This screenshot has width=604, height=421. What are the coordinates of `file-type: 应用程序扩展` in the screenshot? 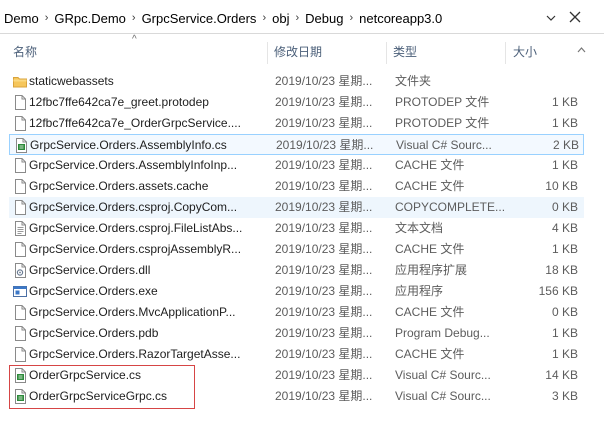 It's located at (431, 270).